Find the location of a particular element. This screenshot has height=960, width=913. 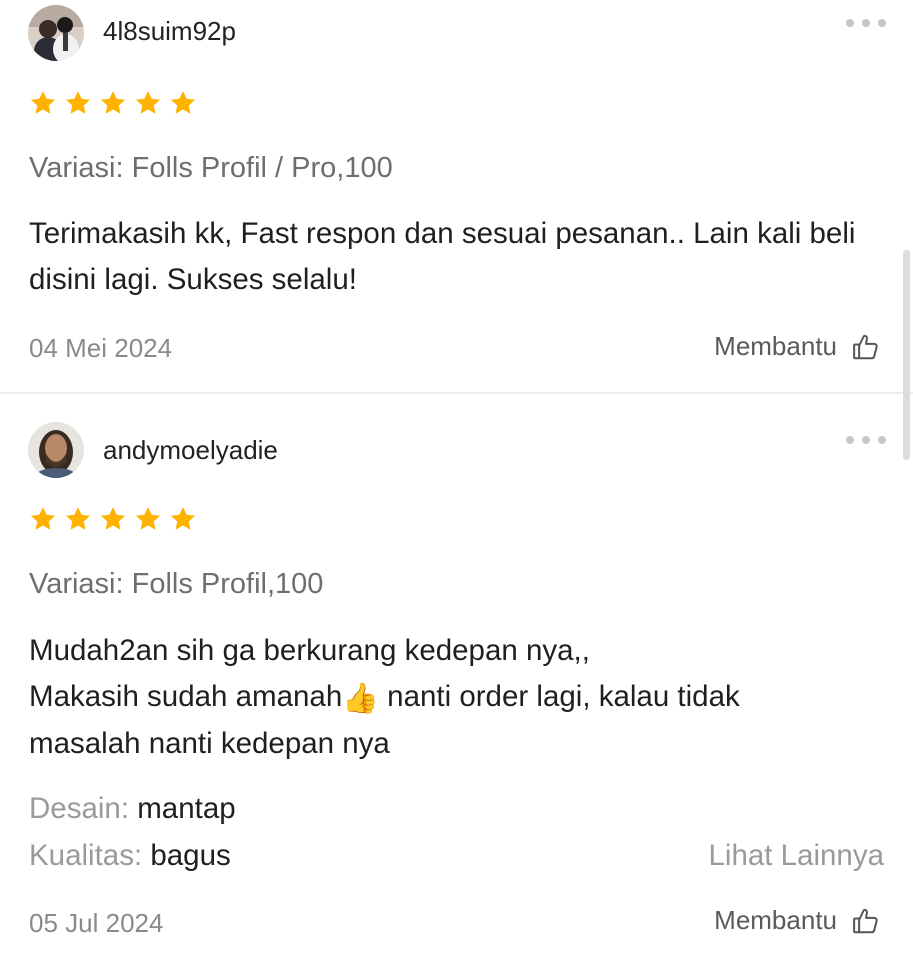

review-date: 05 Jul 2024 is located at coordinates (96, 923).